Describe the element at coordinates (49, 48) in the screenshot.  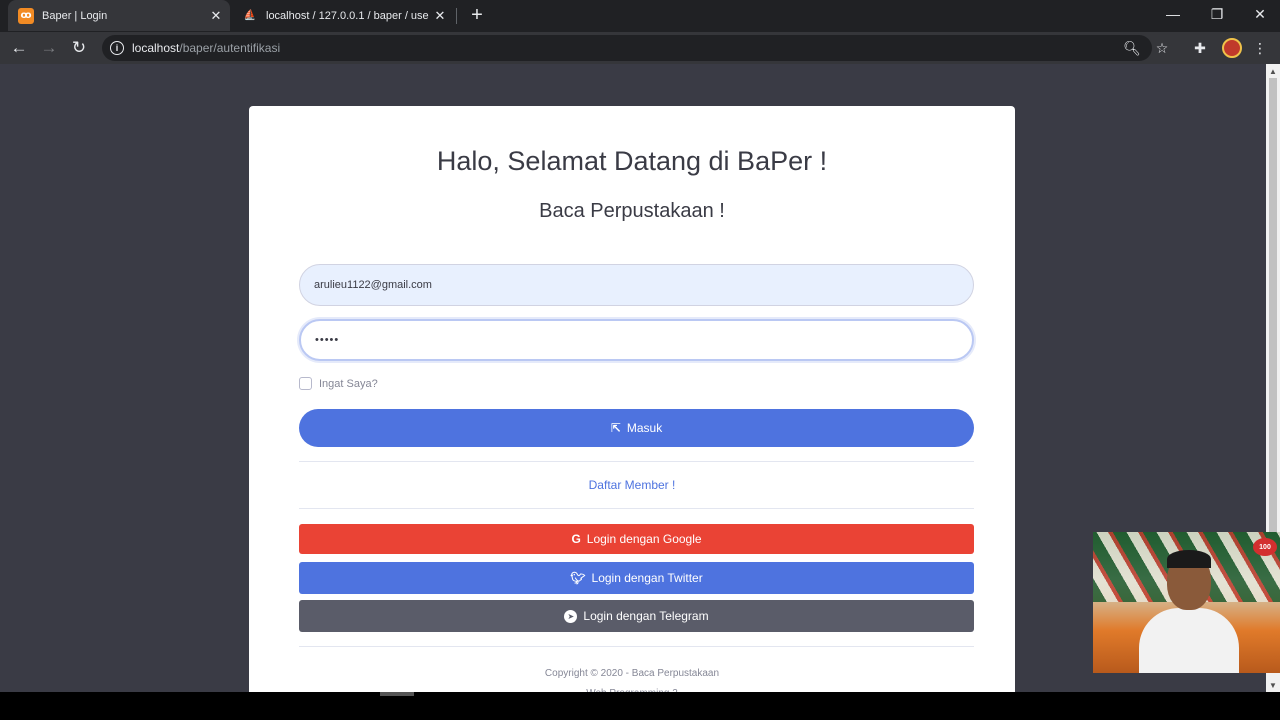
I see `forward-button: →` at that location.